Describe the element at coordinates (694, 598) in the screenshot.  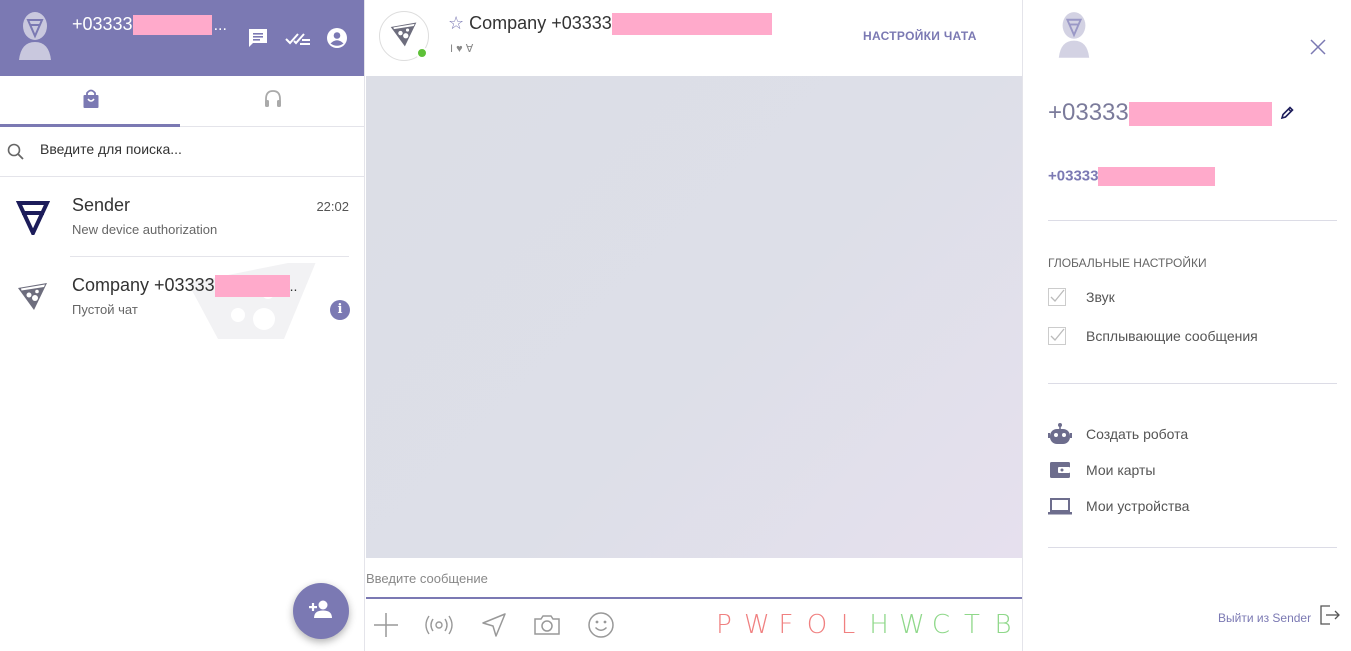
I see `composer-underline` at that location.